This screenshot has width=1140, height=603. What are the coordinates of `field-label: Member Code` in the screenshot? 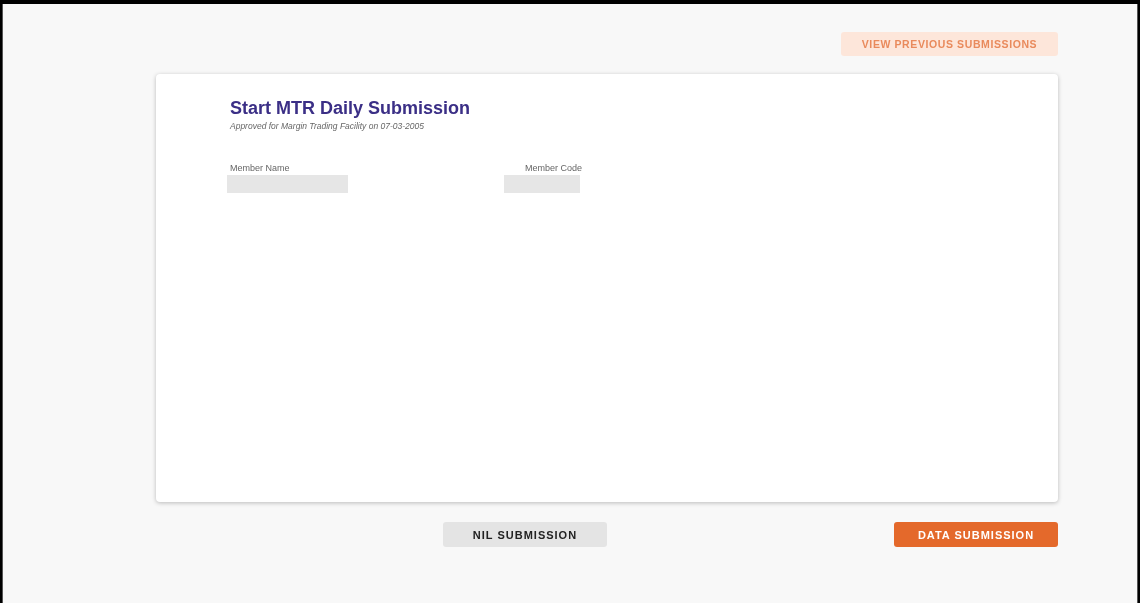 It's located at (553, 168).